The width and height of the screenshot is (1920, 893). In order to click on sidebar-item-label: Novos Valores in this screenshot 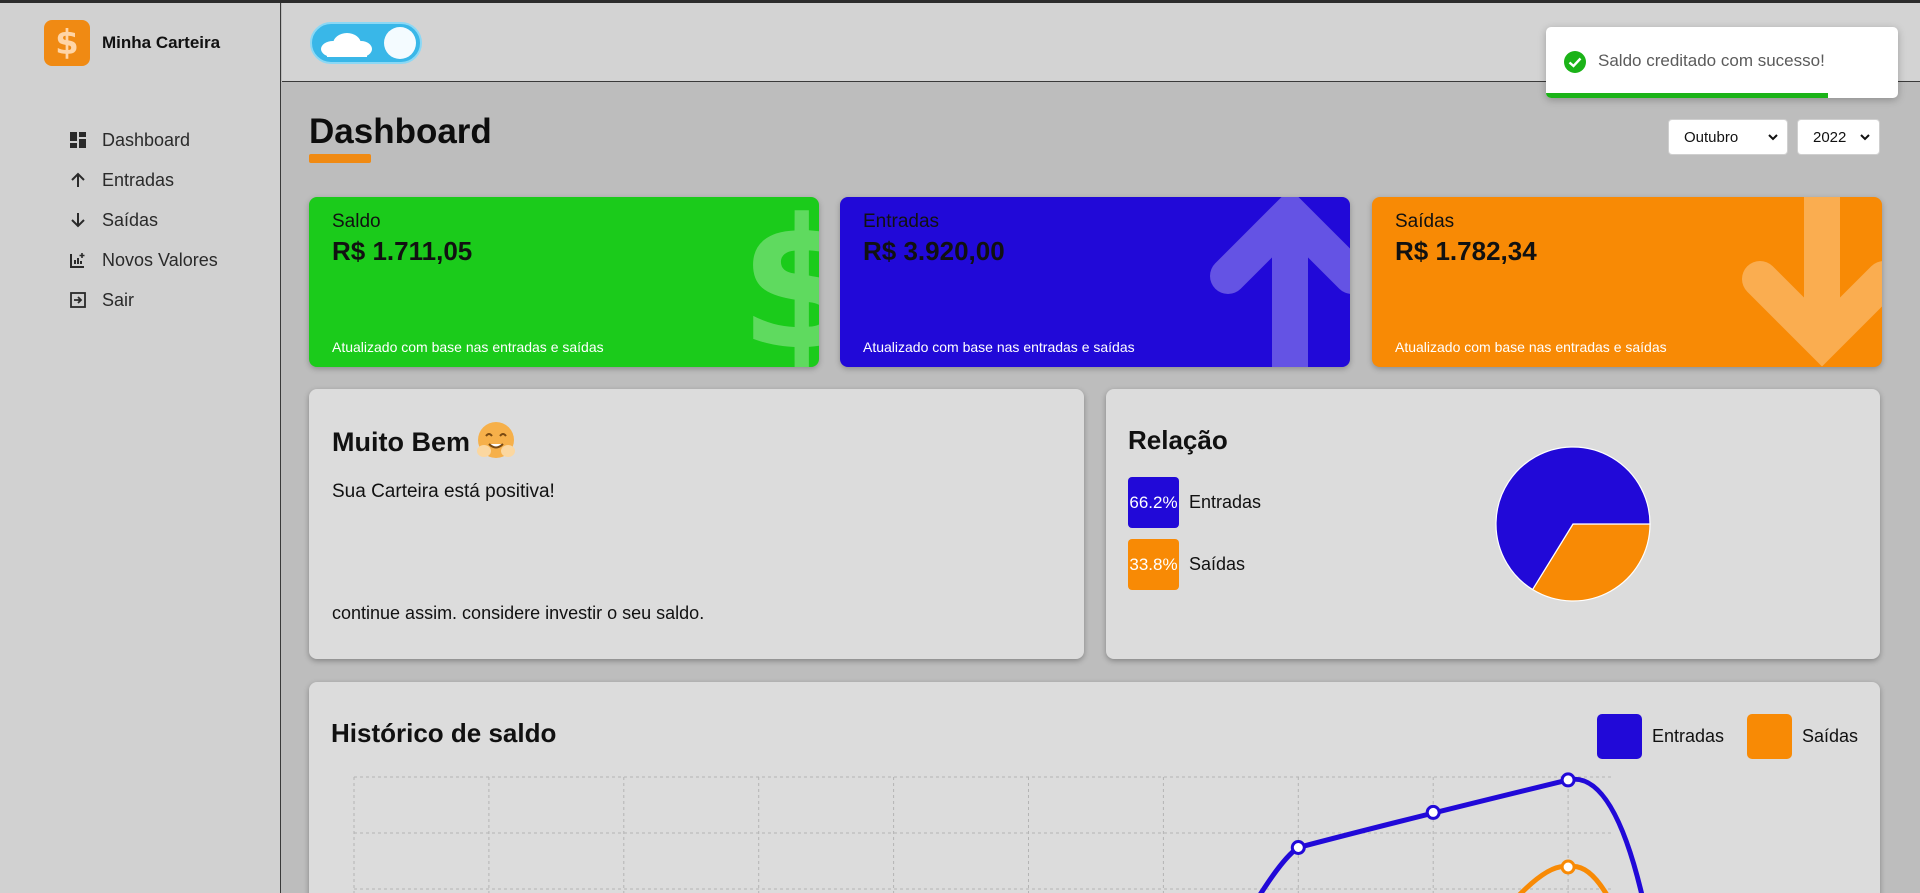, I will do `click(160, 259)`.